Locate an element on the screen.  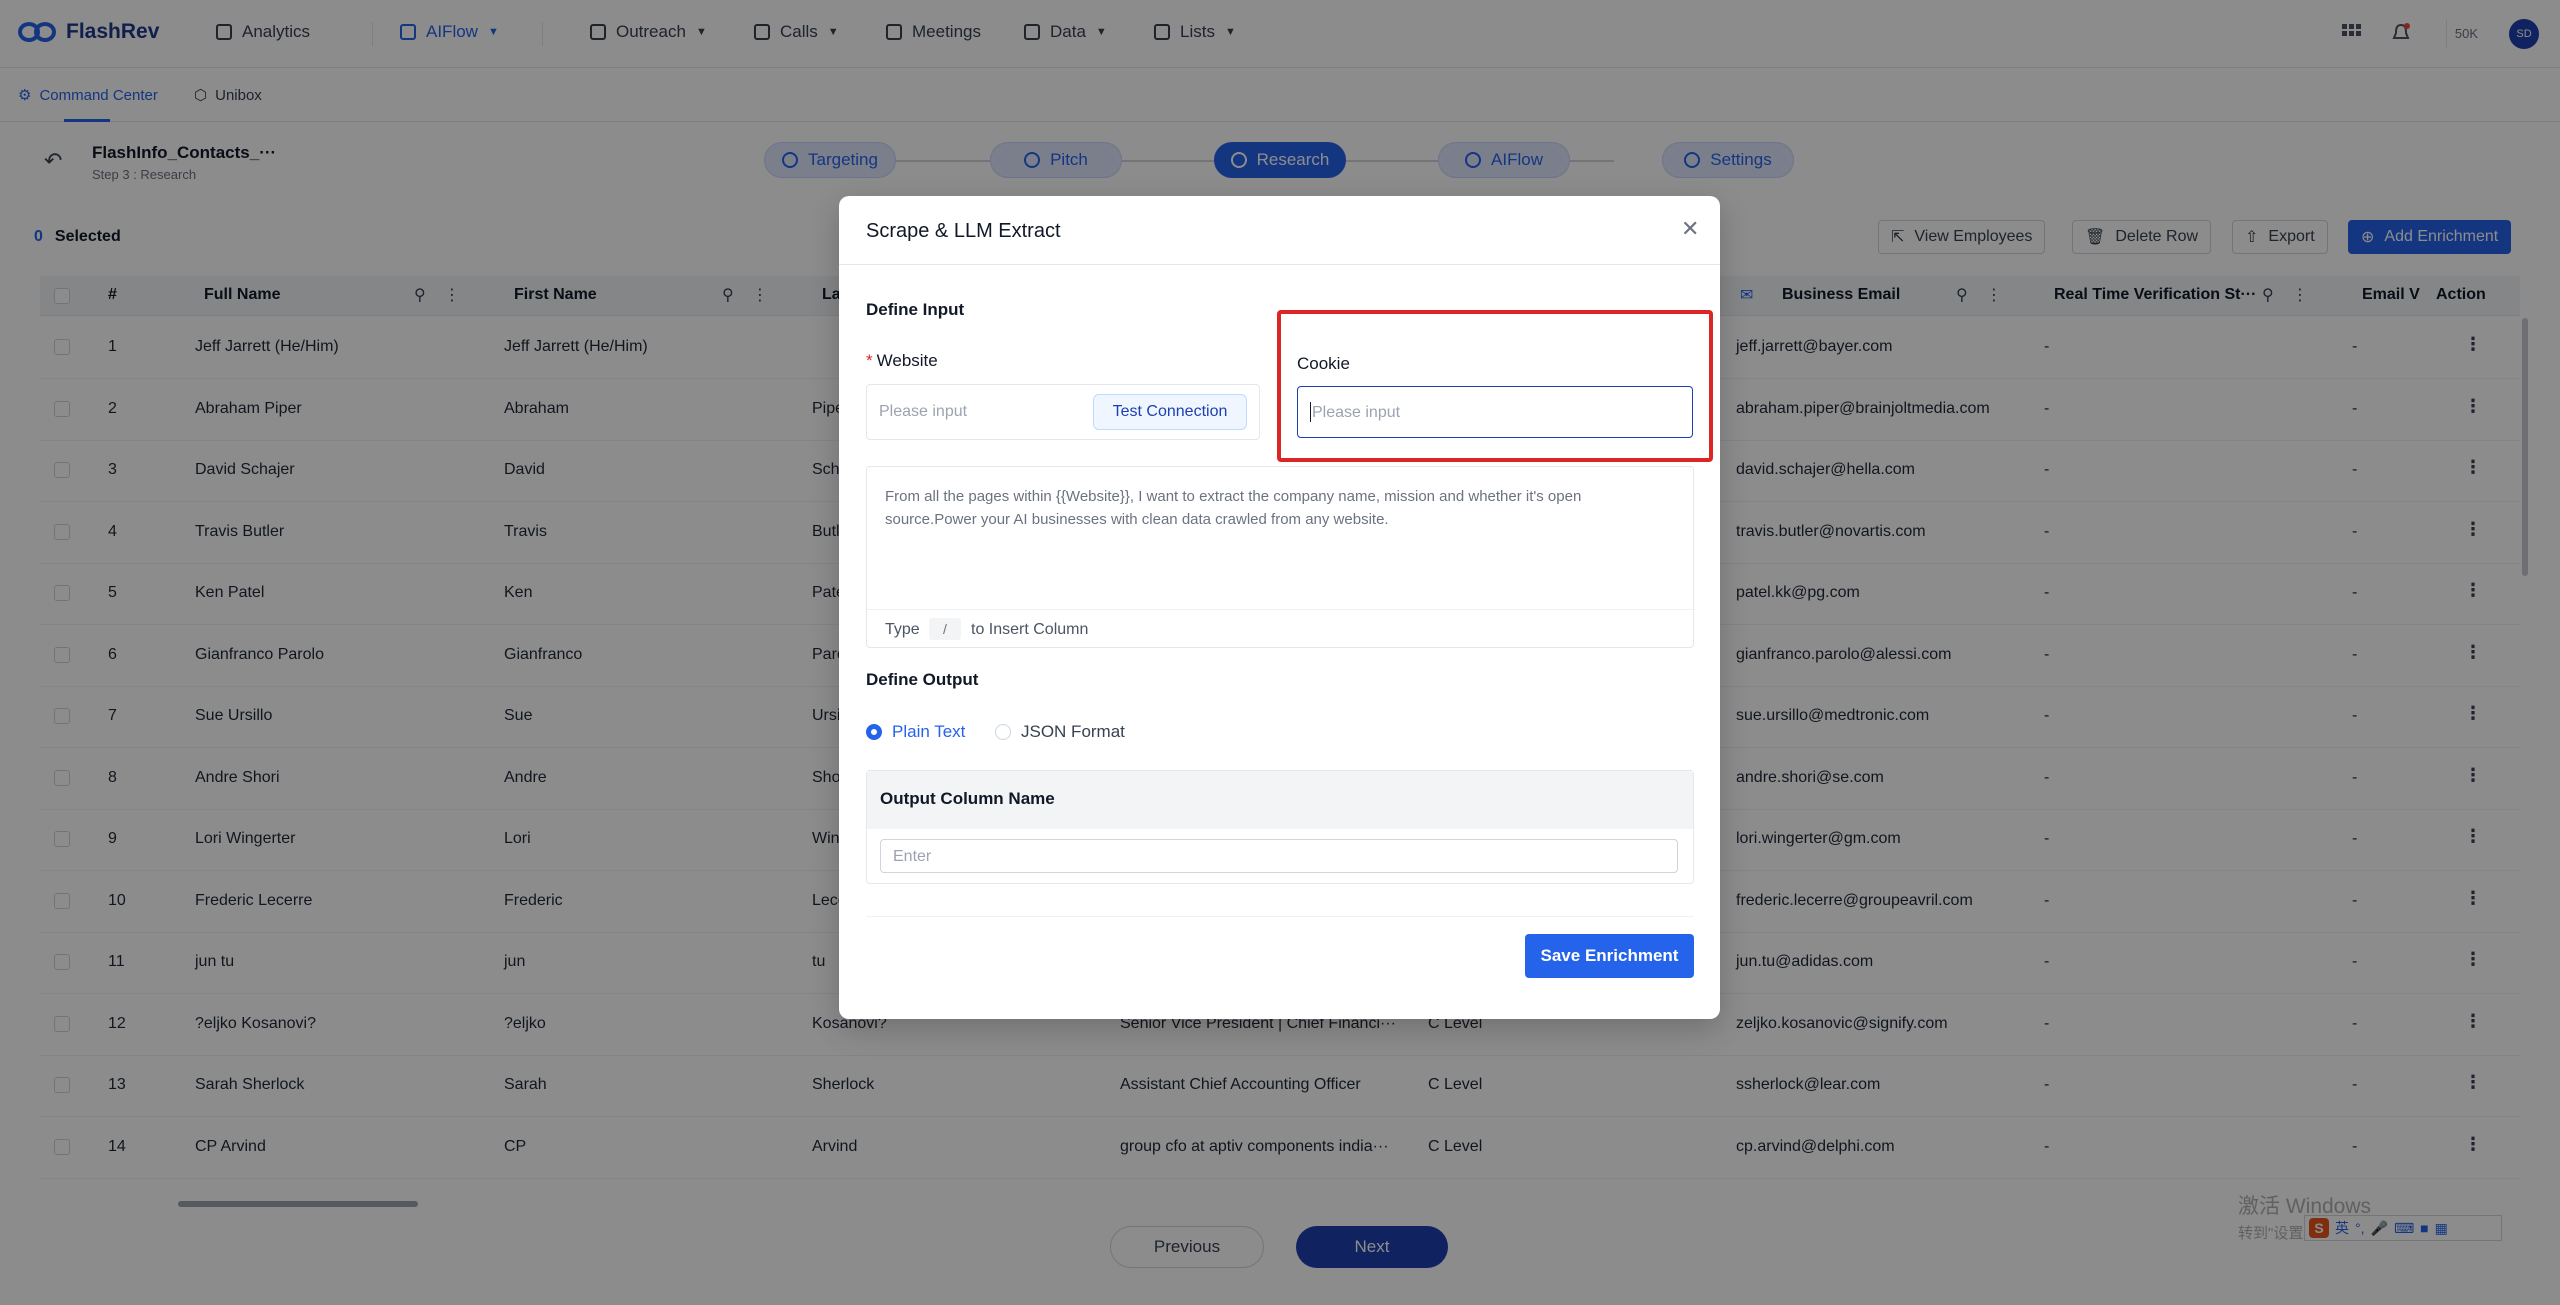
radio-json-format: JSON Format is located at coordinates (1060, 732).